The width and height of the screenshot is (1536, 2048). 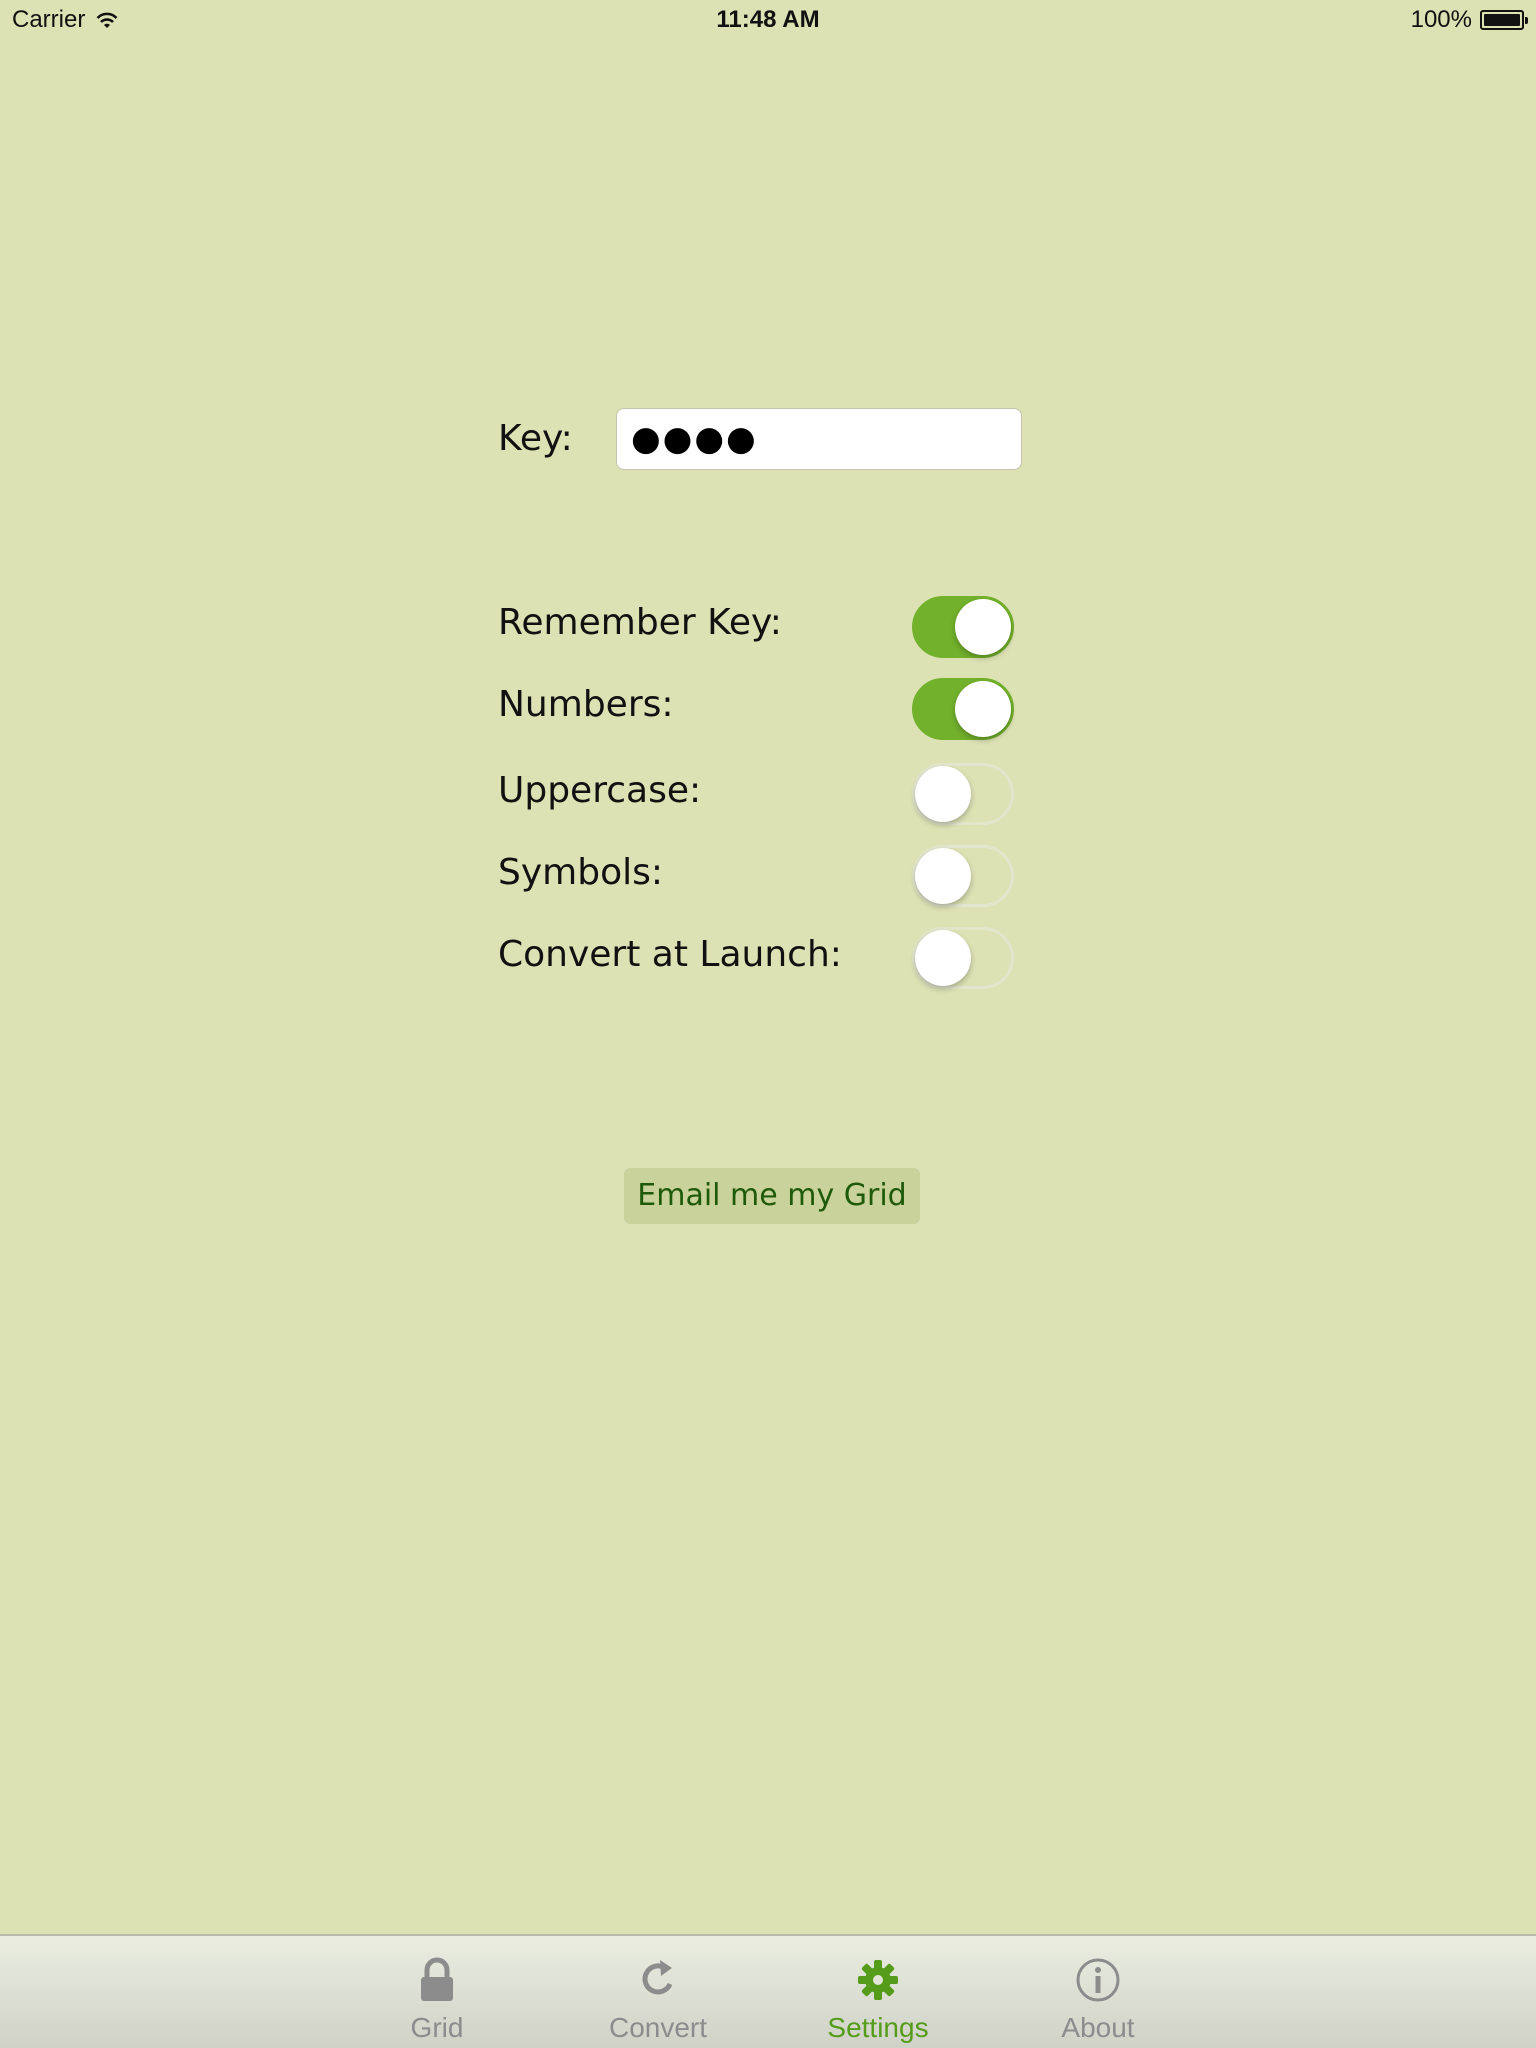 I want to click on key-label: Key:, so click(x=535, y=438).